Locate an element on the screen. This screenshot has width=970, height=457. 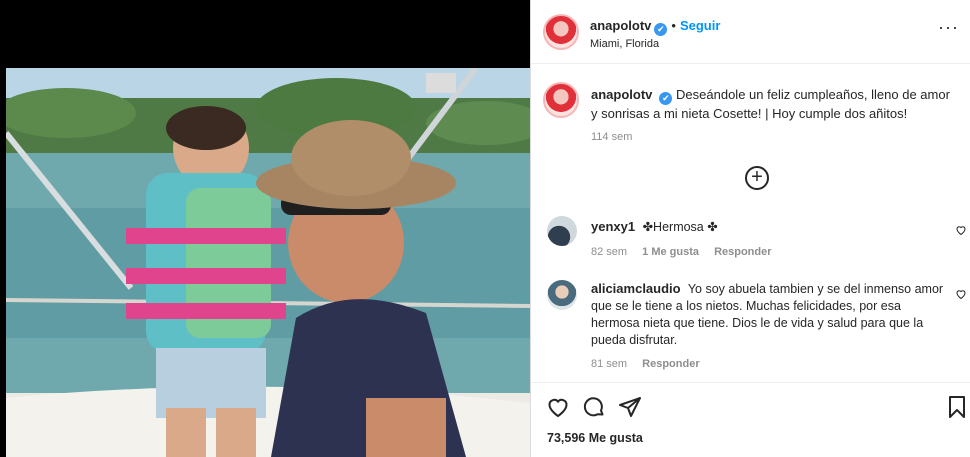
post-header: anapolotv ✔ • Seguir Miami, Florida ··· is located at coordinates (750, 32).